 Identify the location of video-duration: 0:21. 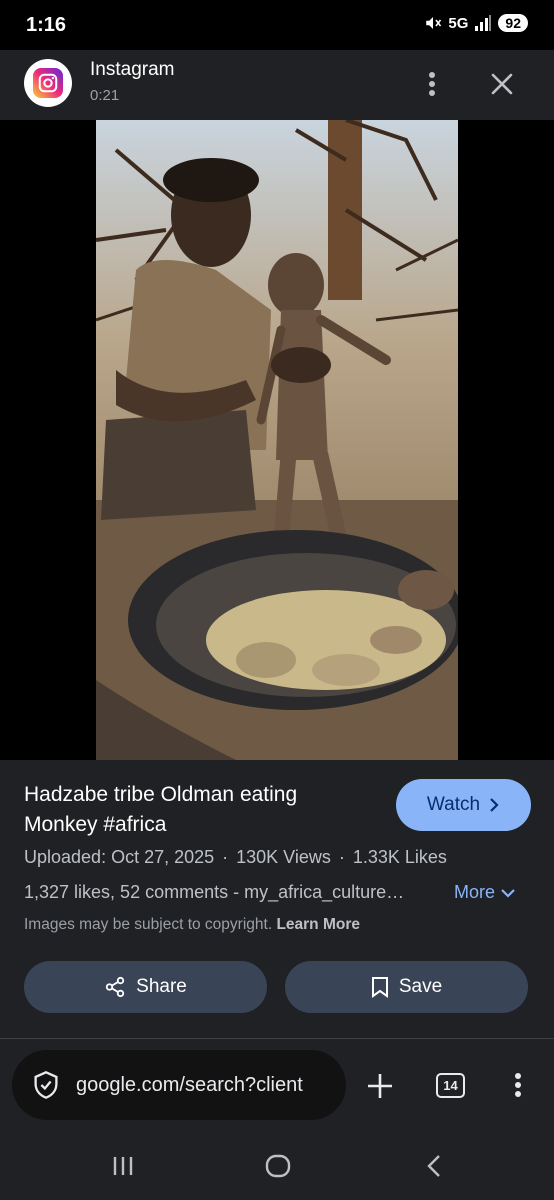
(105, 95).